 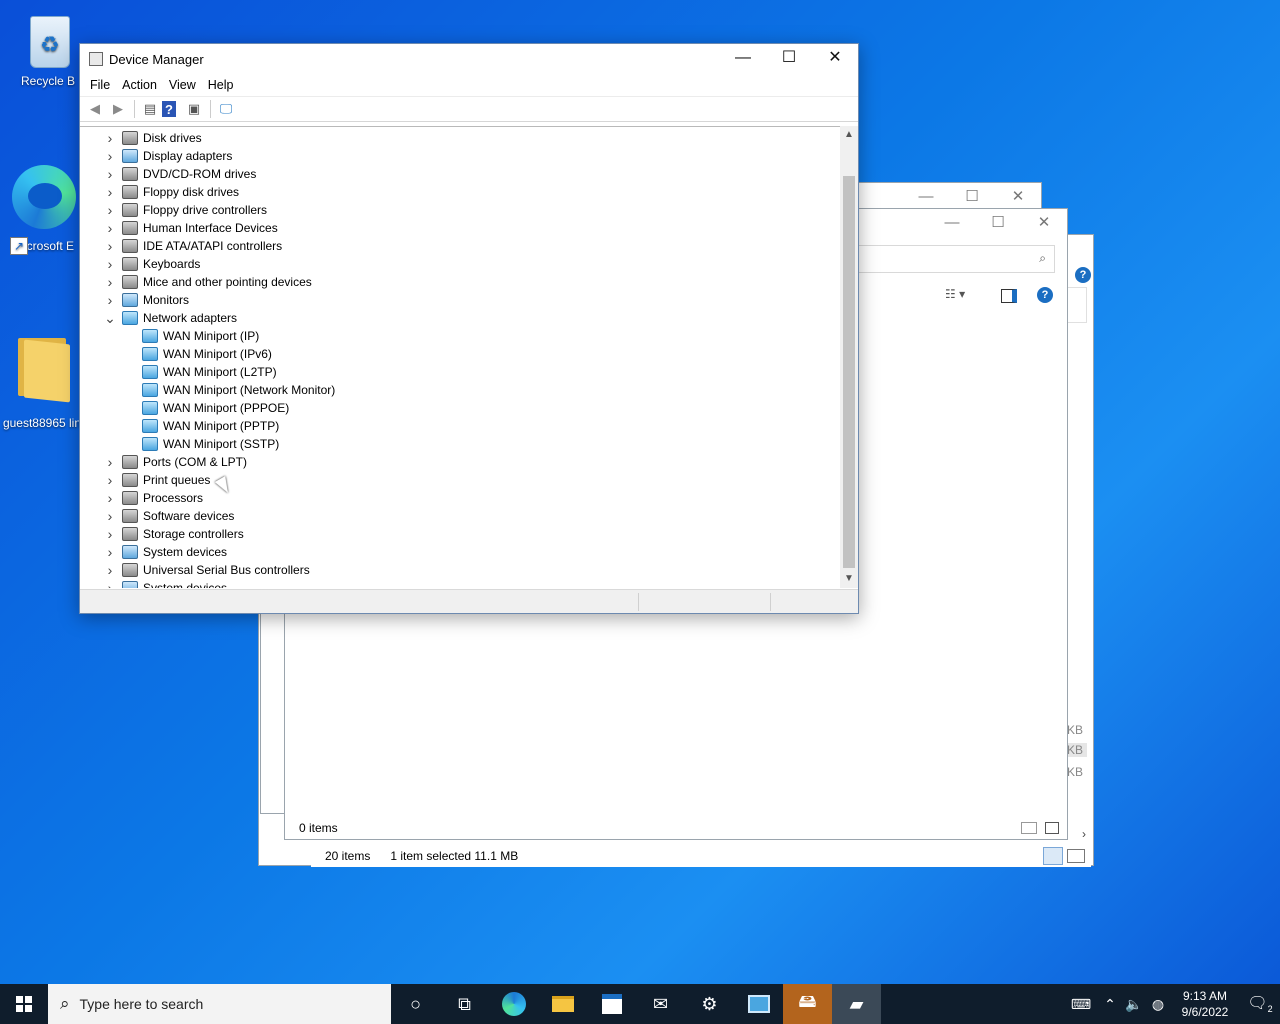 I want to click on scroll-up-icon: ▲, so click(x=849, y=135).